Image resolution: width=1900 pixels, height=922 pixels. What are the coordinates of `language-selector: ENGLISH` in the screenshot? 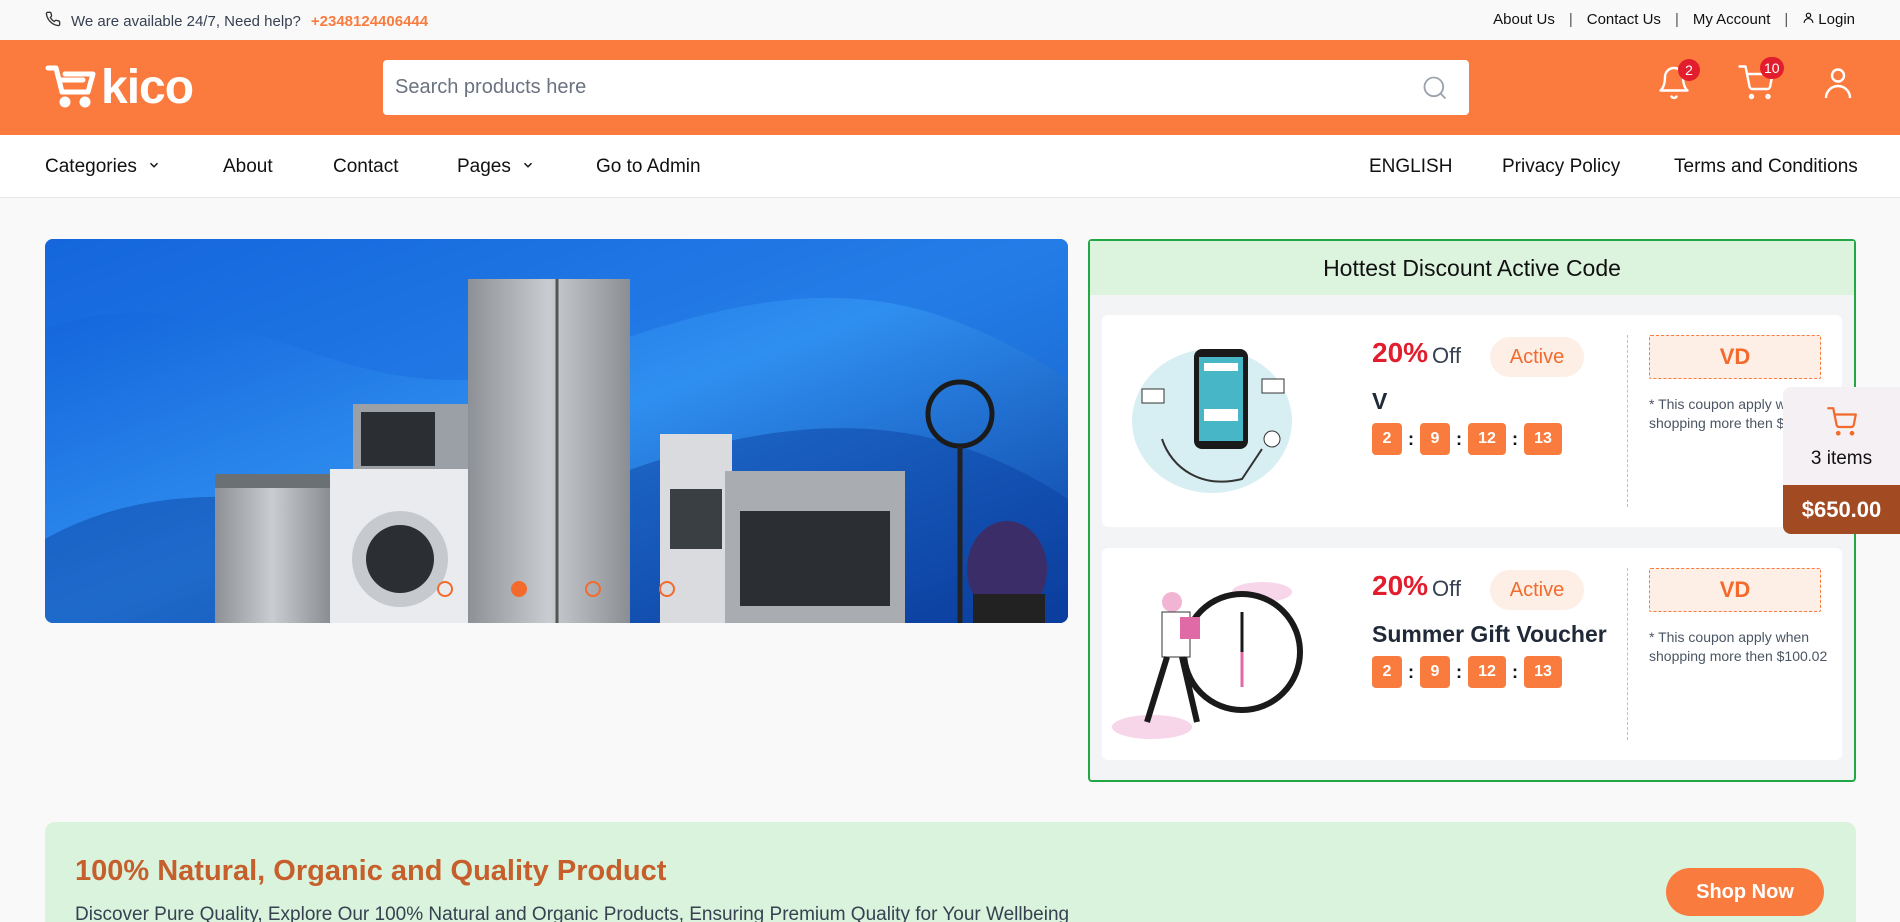 It's located at (1410, 167).